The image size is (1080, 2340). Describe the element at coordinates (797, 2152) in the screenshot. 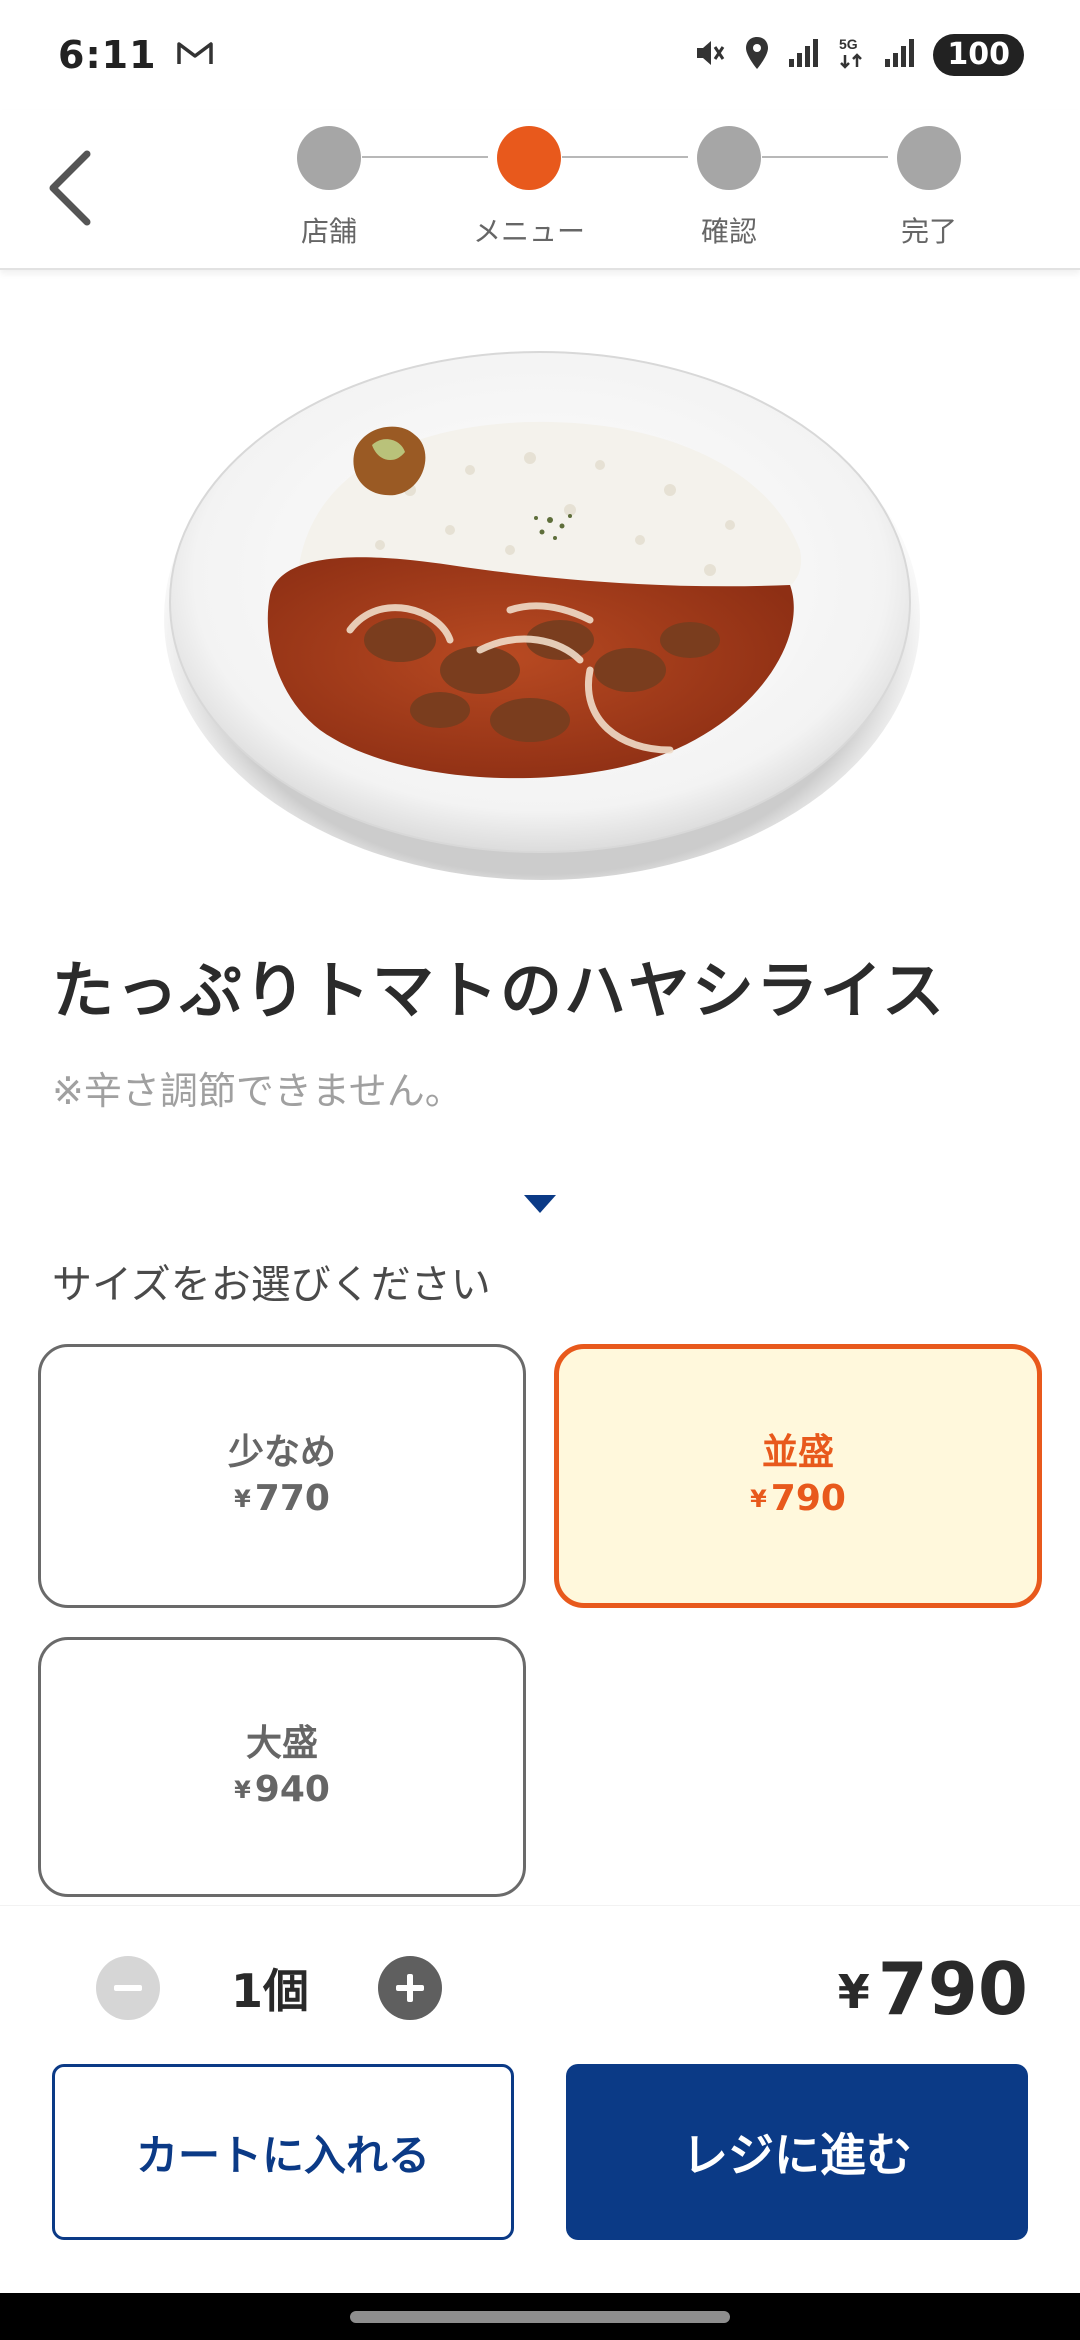

I see `checkout-button: レジに進む` at that location.